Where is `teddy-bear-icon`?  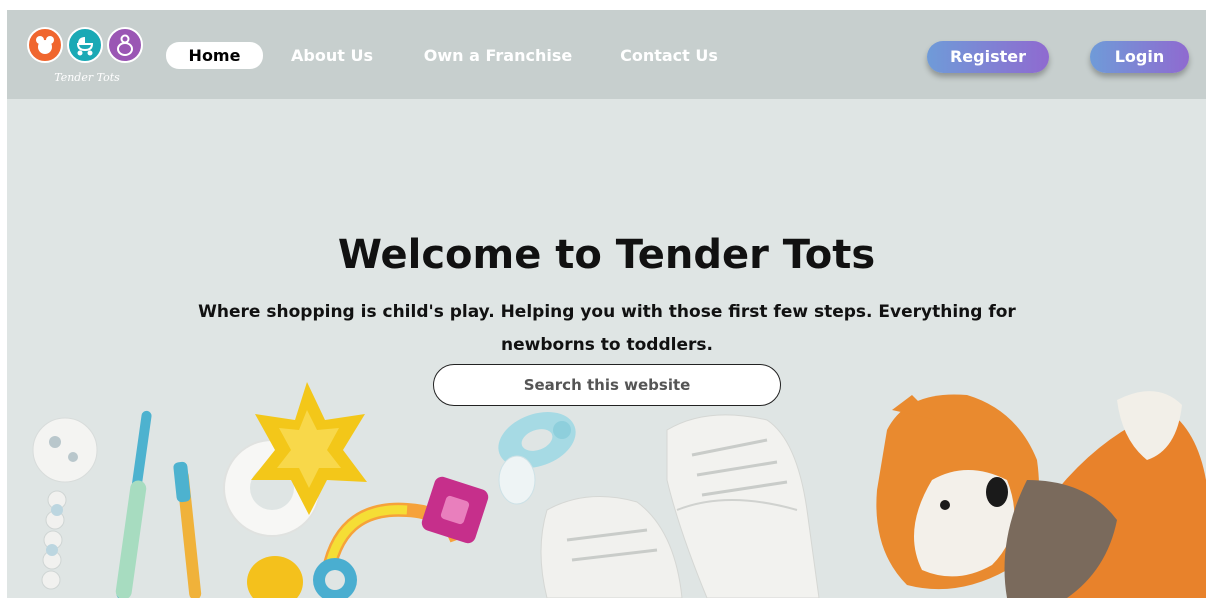
teddy-bear-icon is located at coordinates (45, 45).